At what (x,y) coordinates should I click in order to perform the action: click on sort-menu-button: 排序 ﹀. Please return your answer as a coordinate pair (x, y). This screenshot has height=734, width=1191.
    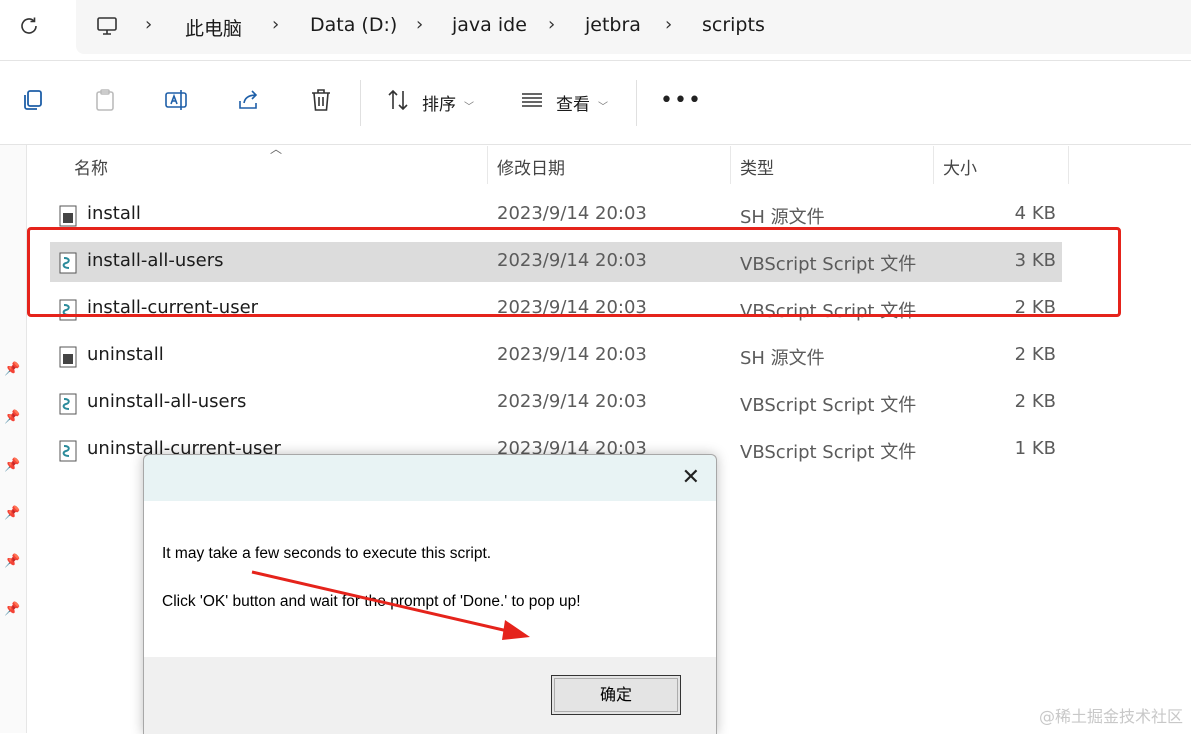
    Looking at the image, I should click on (448, 102).